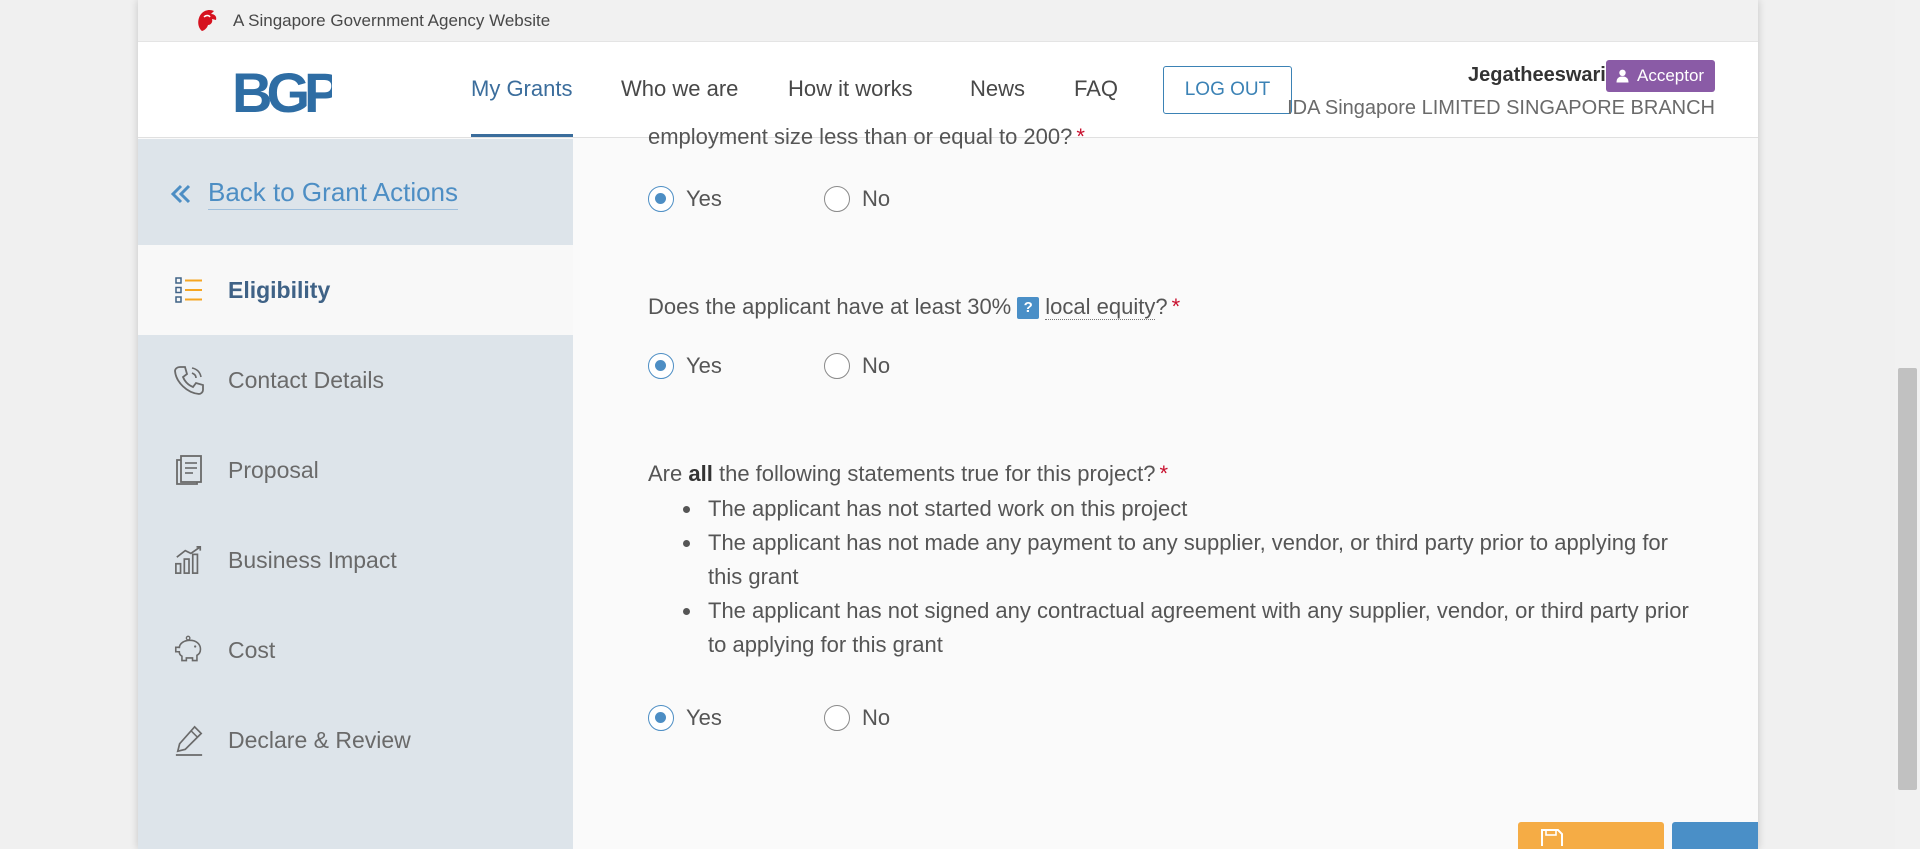  Describe the element at coordinates (355, 650) in the screenshot. I see `sidebar-item-cost: Cost` at that location.